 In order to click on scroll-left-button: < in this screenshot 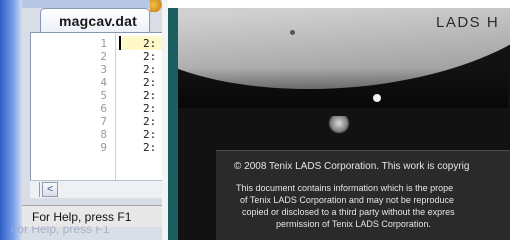, I will do `click(50, 189)`.